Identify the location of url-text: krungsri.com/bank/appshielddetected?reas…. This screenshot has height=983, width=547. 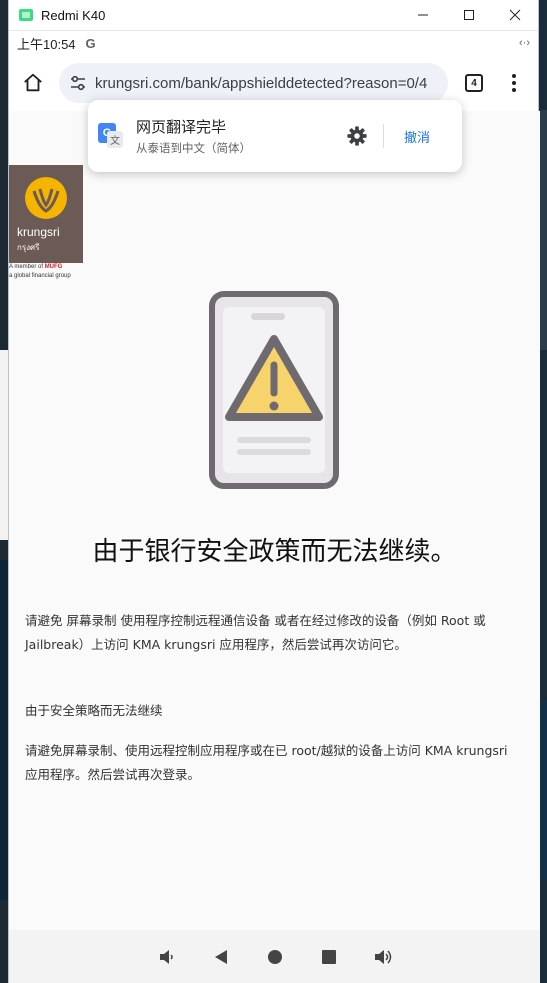
(261, 83).